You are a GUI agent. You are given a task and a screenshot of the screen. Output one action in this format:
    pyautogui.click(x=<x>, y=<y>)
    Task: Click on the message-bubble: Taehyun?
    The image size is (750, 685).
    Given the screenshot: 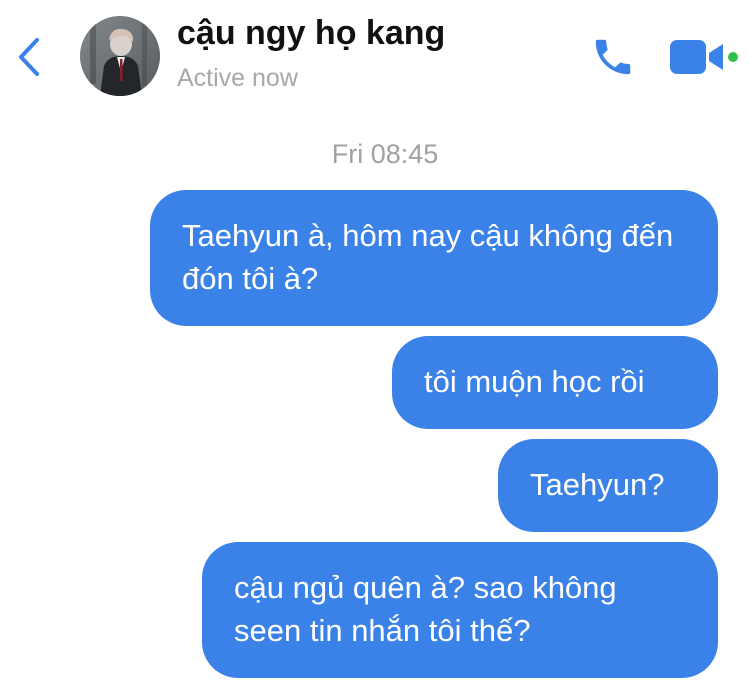 What is the action you would take?
    pyautogui.click(x=608, y=485)
    